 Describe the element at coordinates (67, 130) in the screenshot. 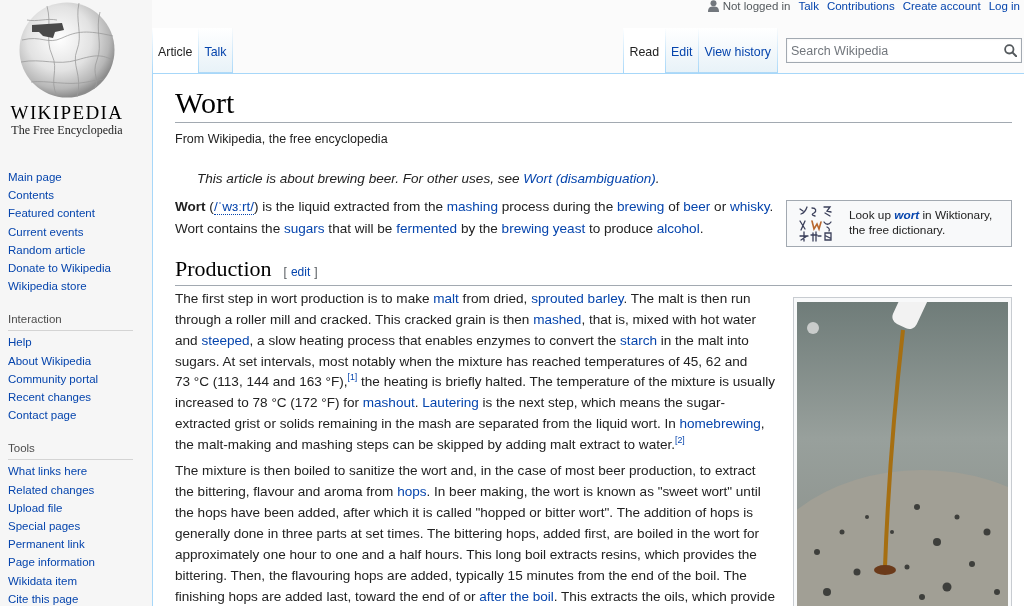

I see `tagline-text: The Free Encyclopedia` at that location.